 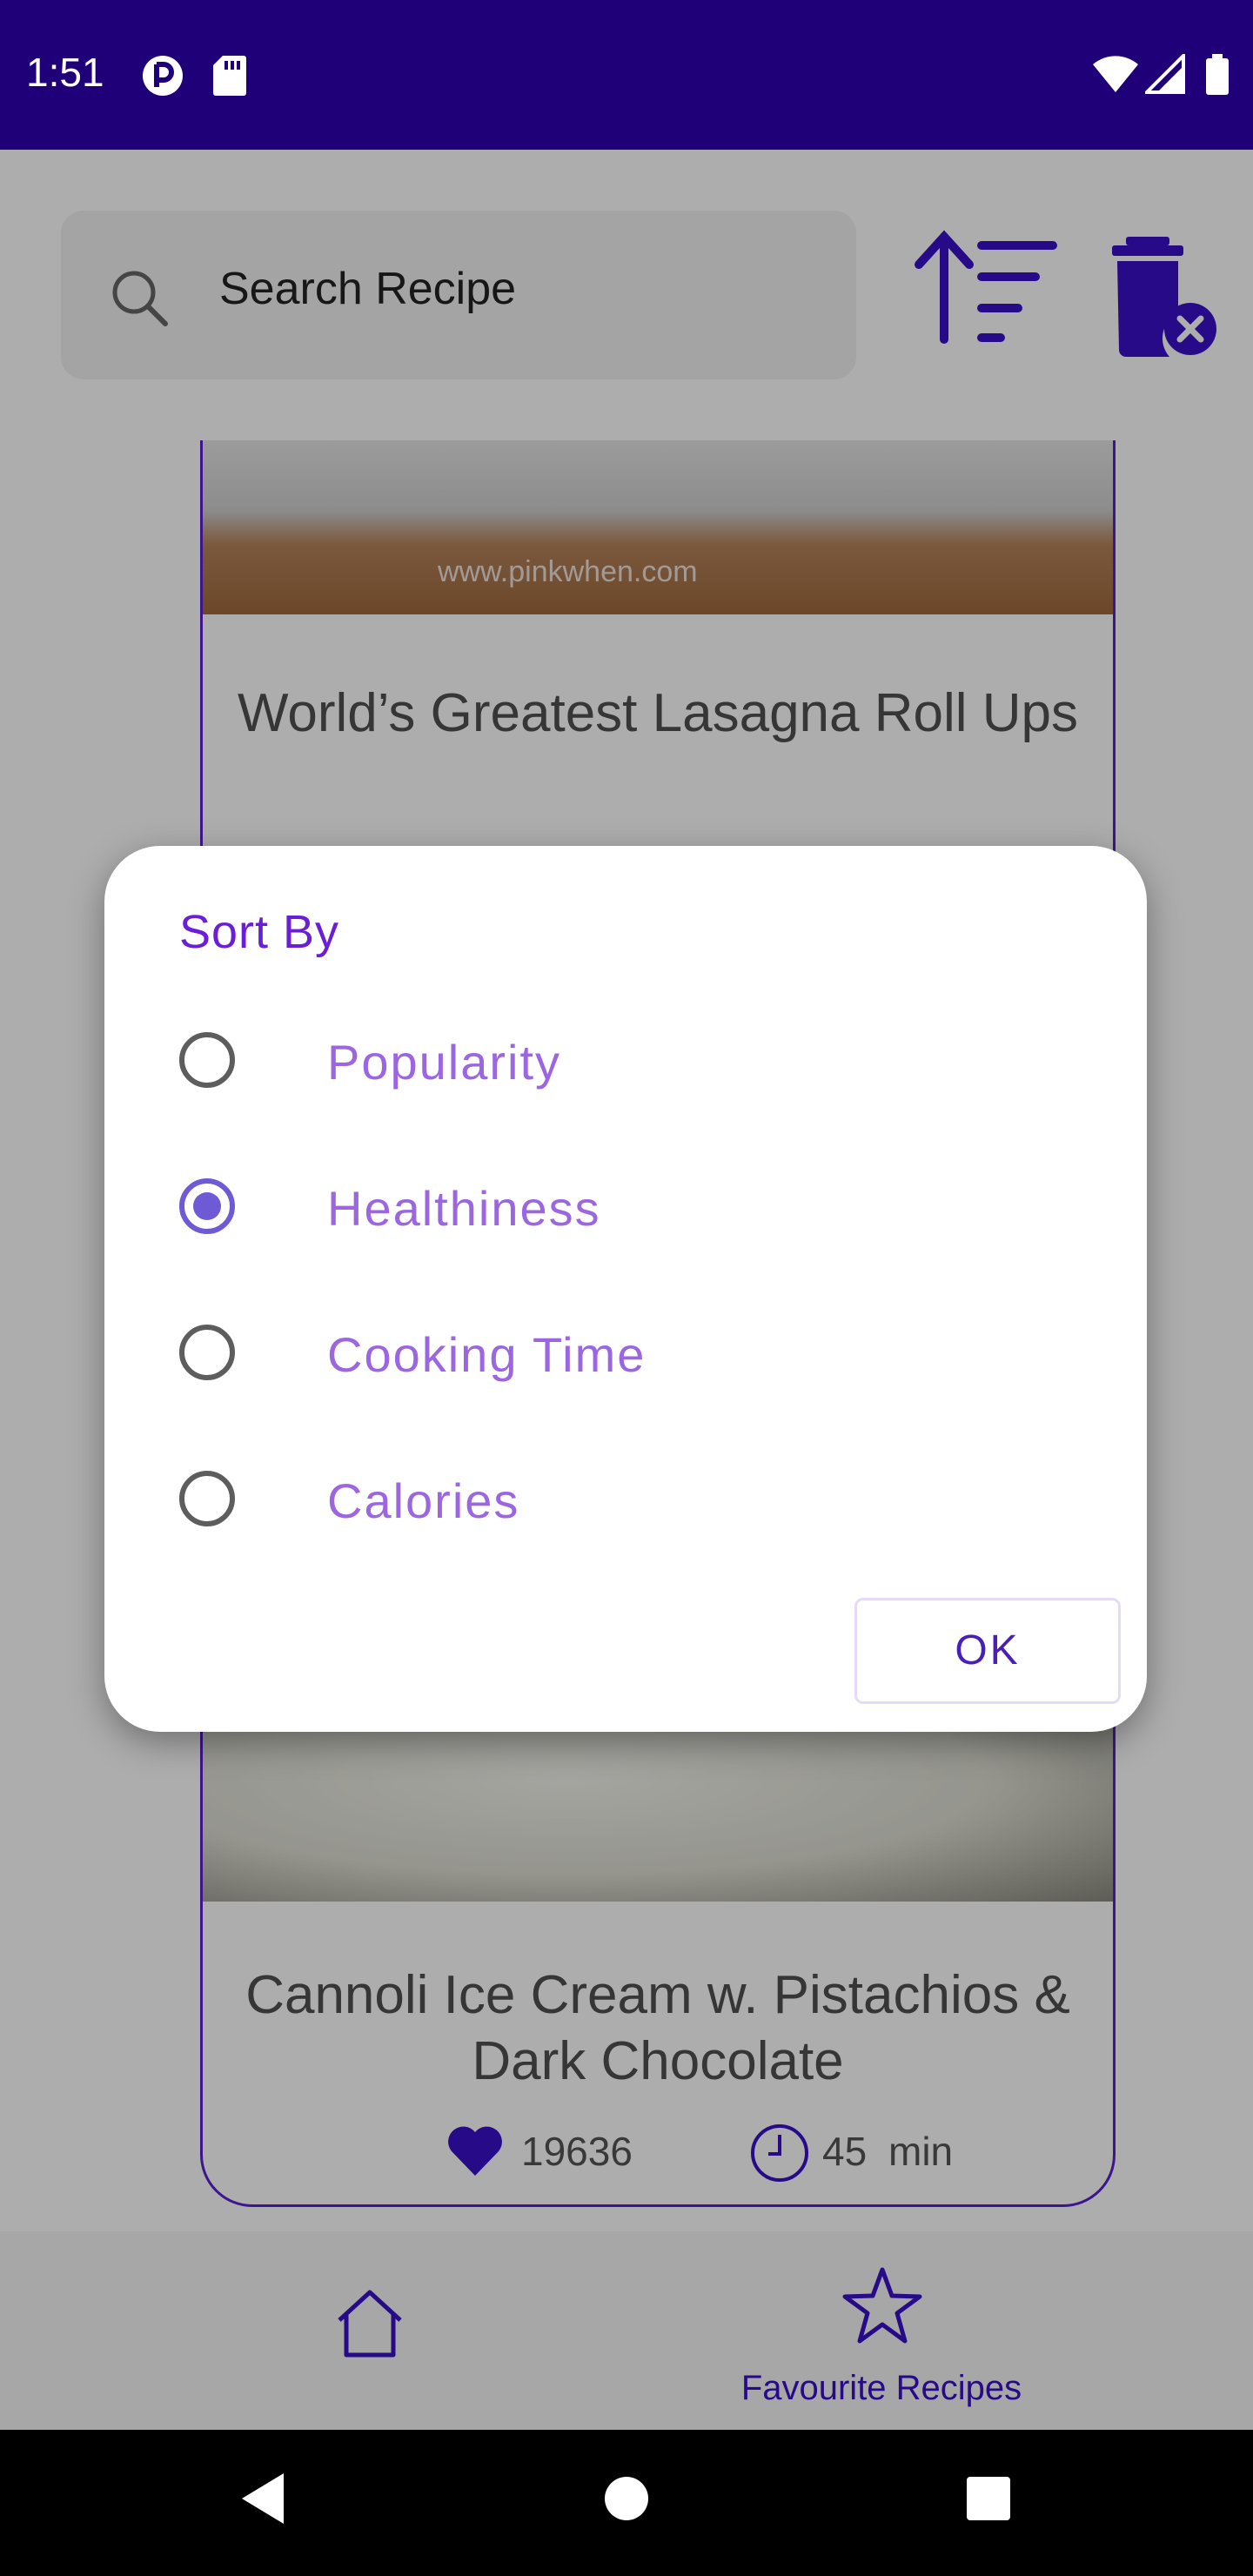 I want to click on option-label: Popularity, so click(x=444, y=1062).